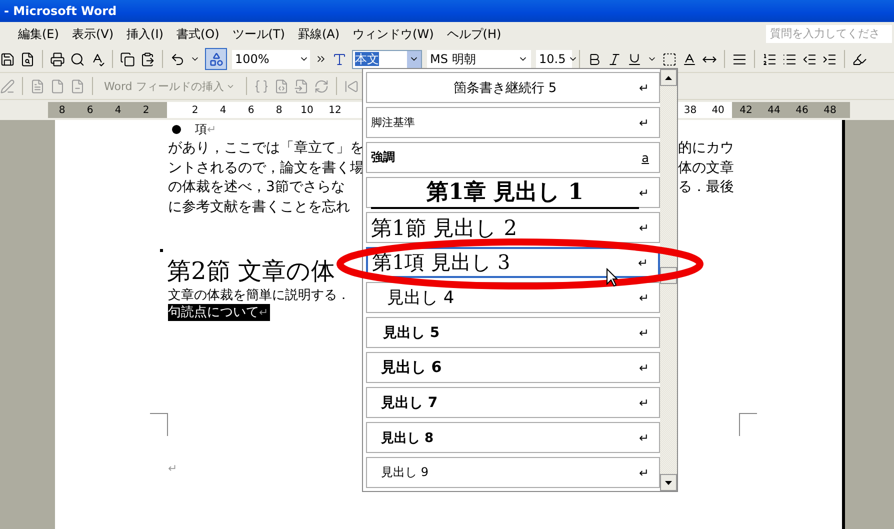 The width and height of the screenshot is (894, 529). Describe the element at coordinates (27, 59) in the screenshot. I see `print-preview-icon` at that location.